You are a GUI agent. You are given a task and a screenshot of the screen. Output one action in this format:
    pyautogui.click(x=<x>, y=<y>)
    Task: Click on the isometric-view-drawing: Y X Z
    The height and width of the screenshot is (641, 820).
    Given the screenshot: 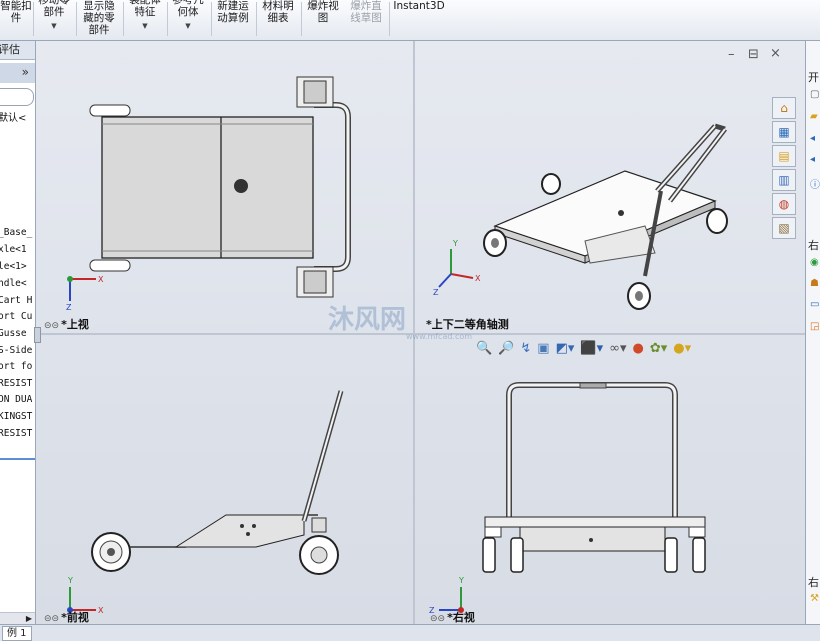 What is the action you would take?
    pyautogui.click(x=580, y=216)
    